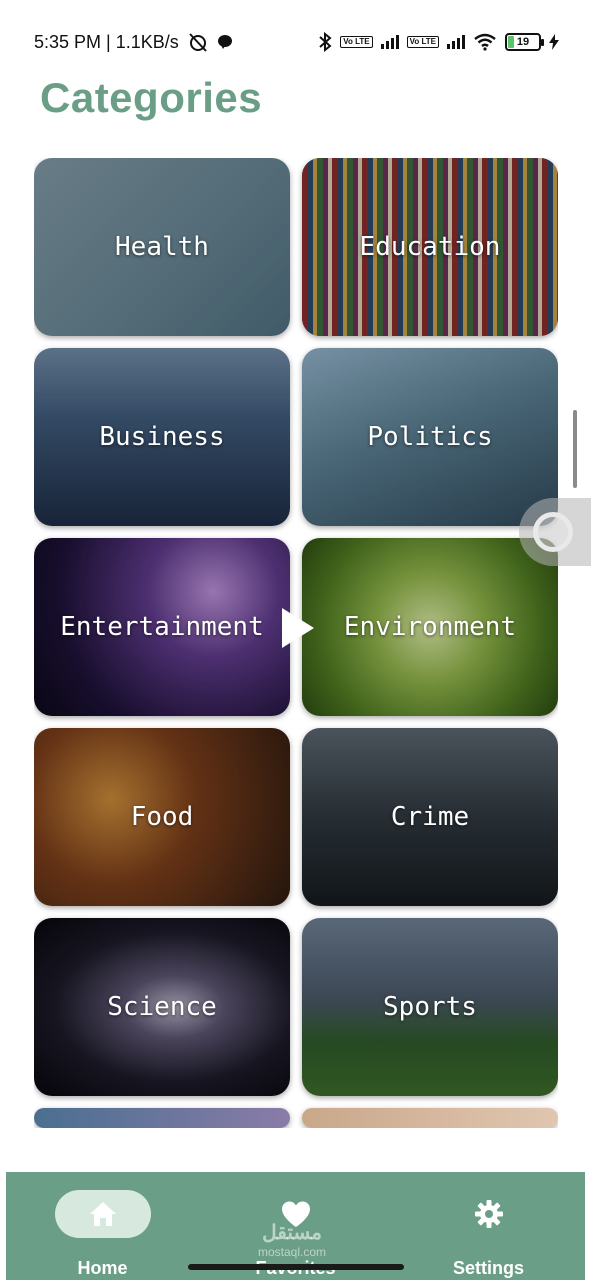  Describe the element at coordinates (106, 41) in the screenshot. I see `status-time-speed: 5:35 PM | 1.1KB/s` at that location.